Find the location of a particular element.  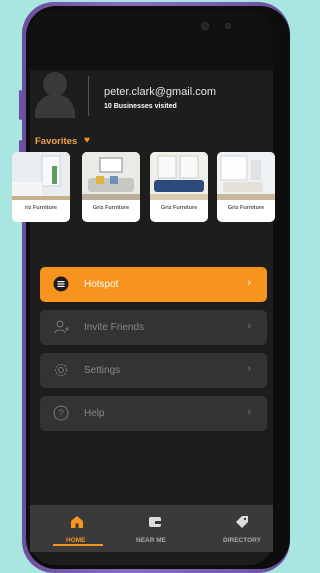

menu-item-label: Invite Friends is located at coordinates (114, 327).